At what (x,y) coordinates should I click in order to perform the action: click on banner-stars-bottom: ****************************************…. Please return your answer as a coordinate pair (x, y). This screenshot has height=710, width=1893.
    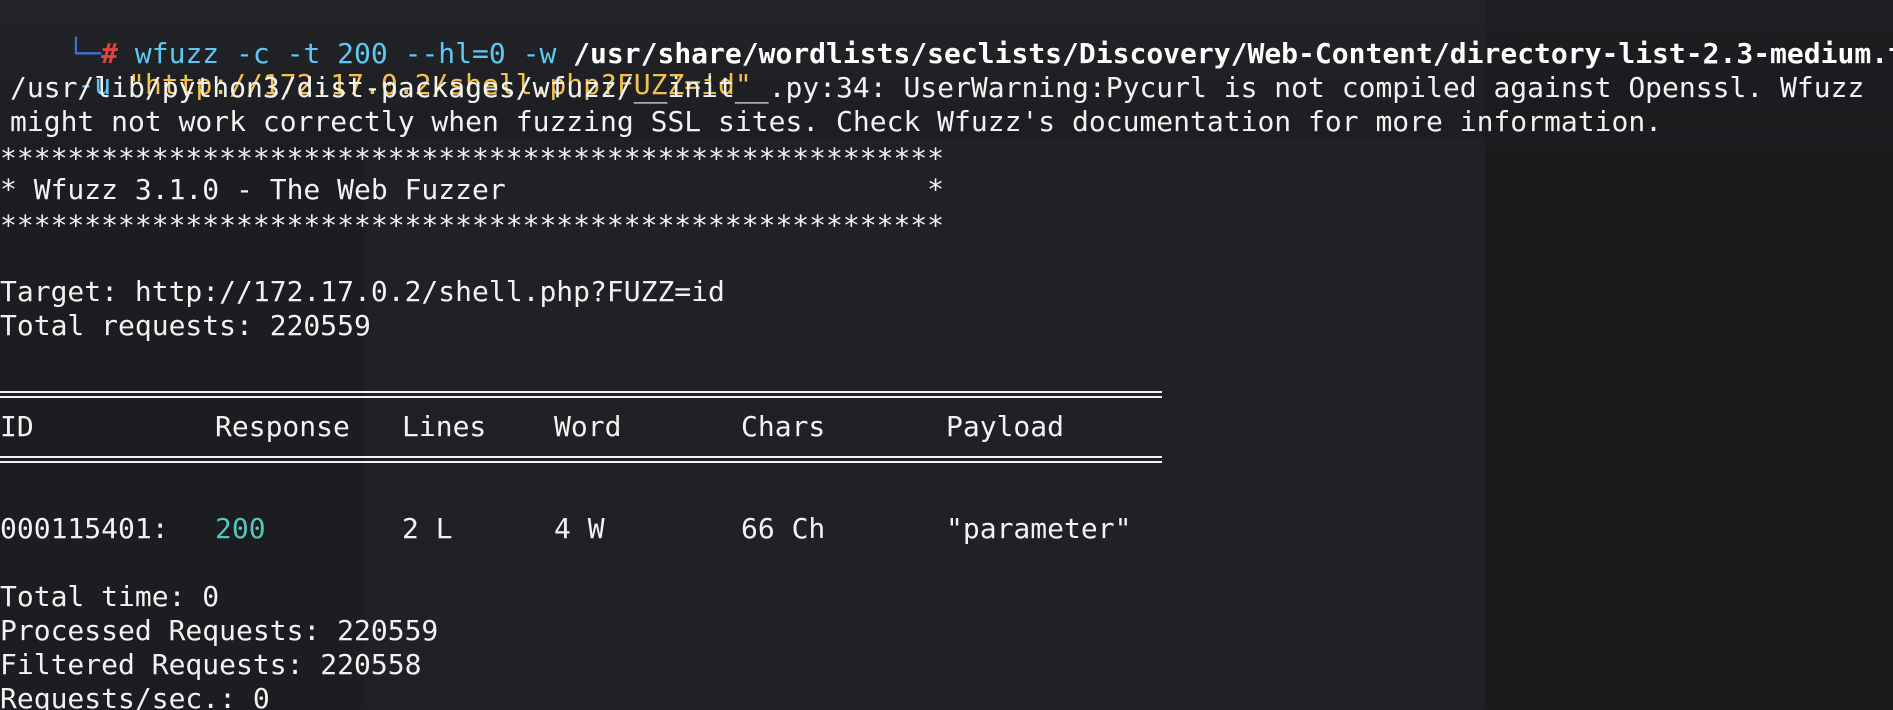
    Looking at the image, I should click on (472, 225).